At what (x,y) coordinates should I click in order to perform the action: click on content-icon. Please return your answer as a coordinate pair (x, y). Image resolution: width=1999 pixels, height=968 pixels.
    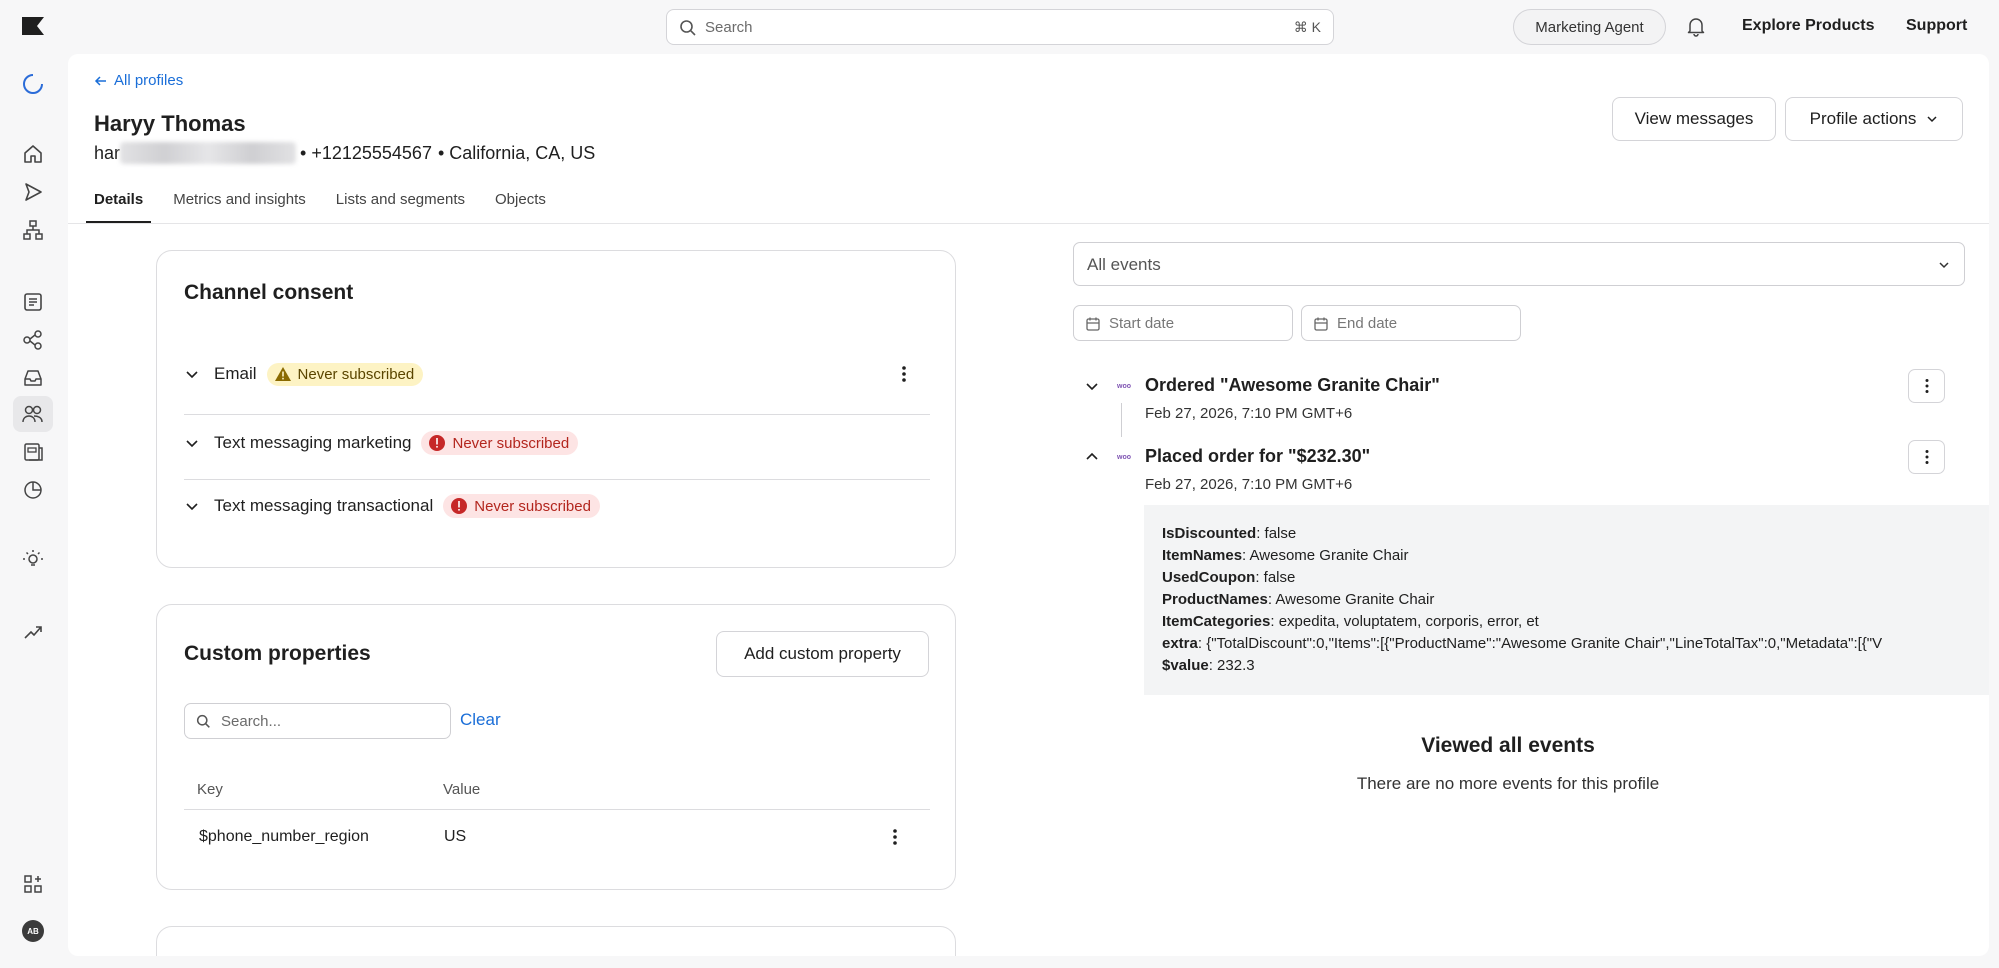
    Looking at the image, I should click on (33, 452).